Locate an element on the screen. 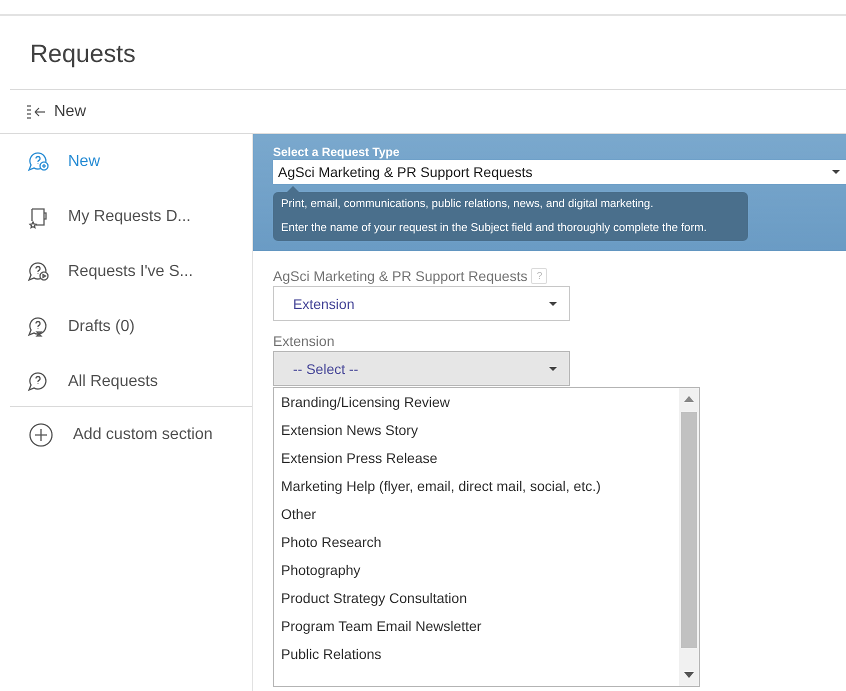  dropdown-option: Product Strategy Consultation is located at coordinates (480, 601).